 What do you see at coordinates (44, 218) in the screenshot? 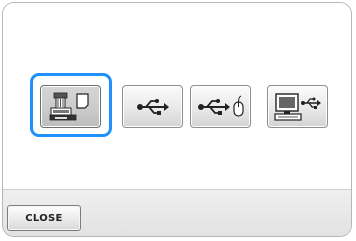
I see `close-button: CLOSE` at bounding box center [44, 218].